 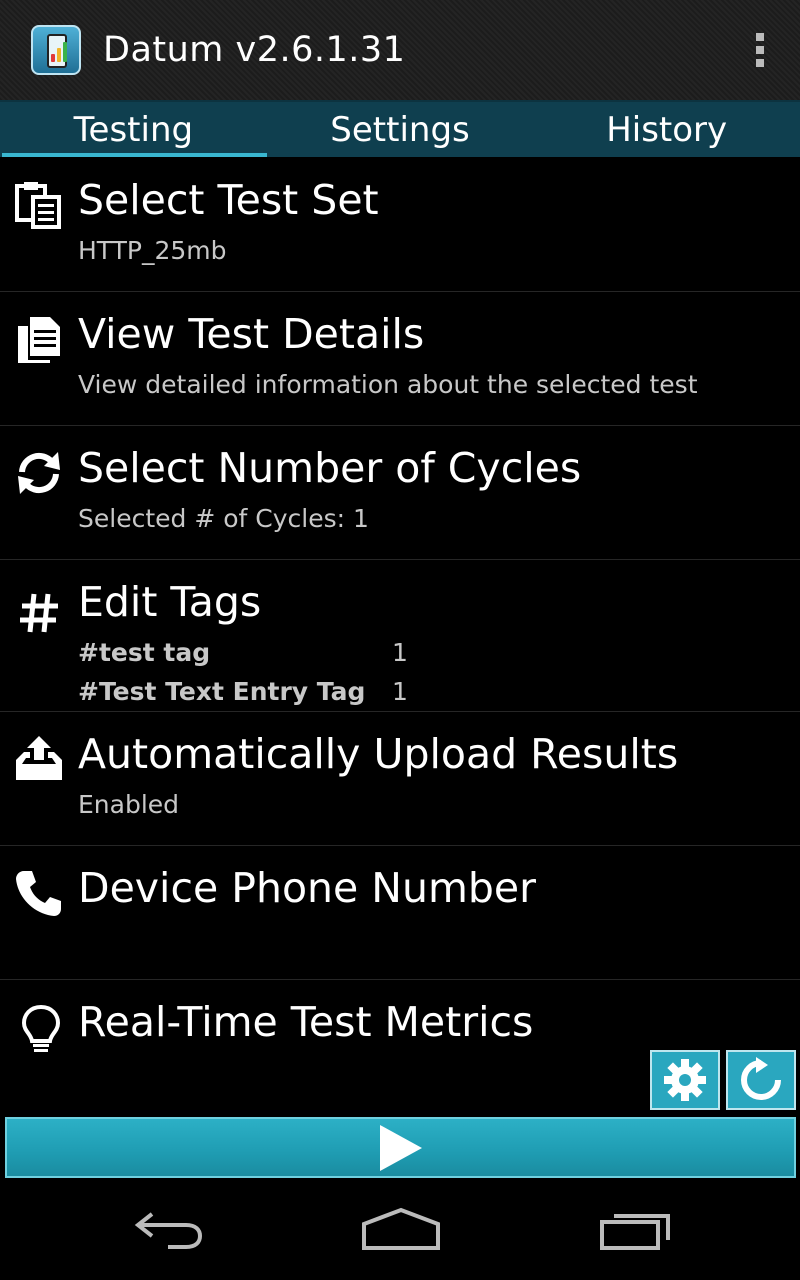 I want to click on list-item-auto-upload: Automatically Upload Results Enabled, so click(x=400, y=779).